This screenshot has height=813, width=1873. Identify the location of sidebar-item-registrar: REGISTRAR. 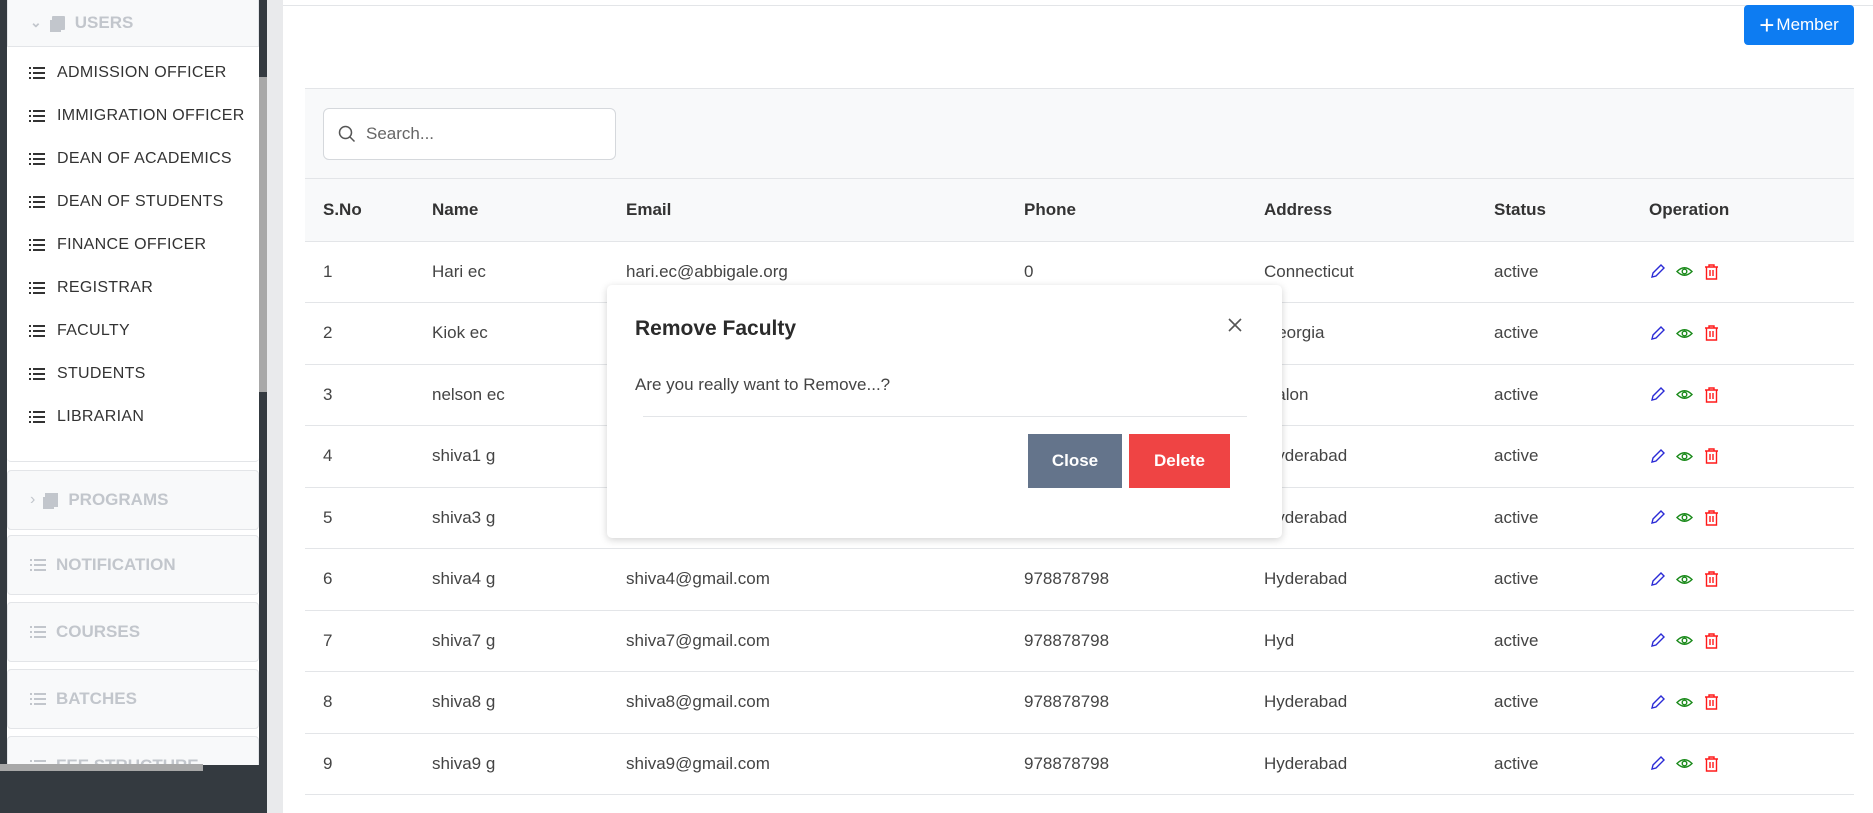
(91, 288).